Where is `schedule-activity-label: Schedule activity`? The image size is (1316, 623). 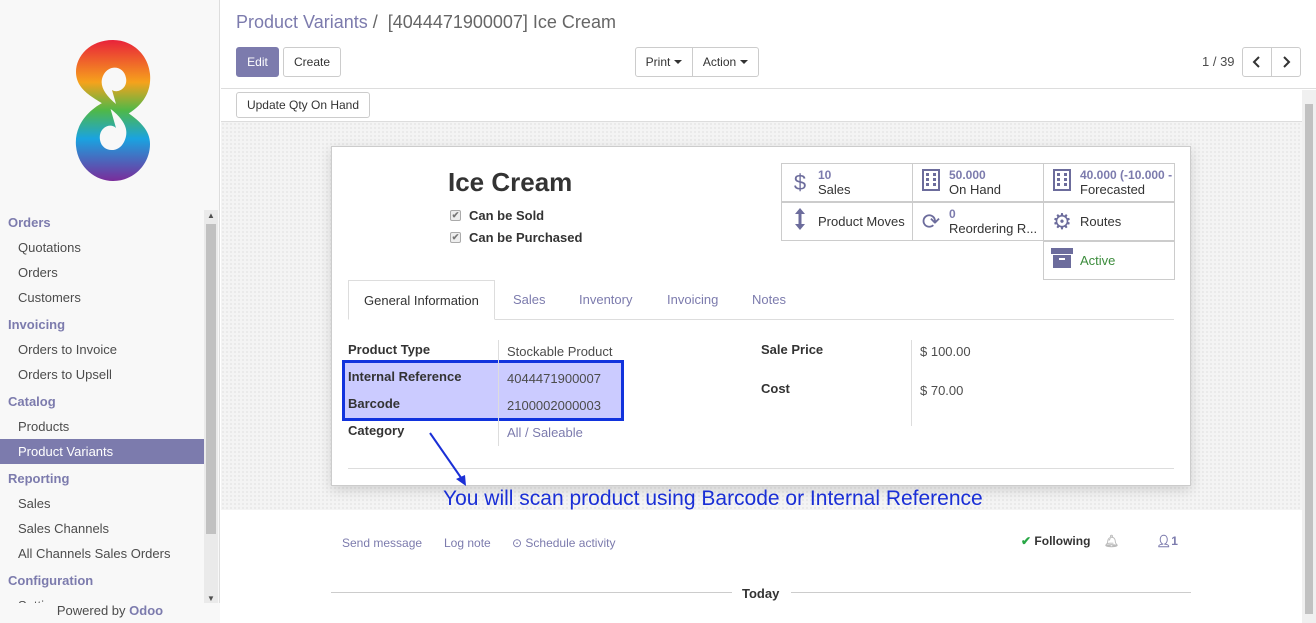 schedule-activity-label: Schedule activity is located at coordinates (570, 543).